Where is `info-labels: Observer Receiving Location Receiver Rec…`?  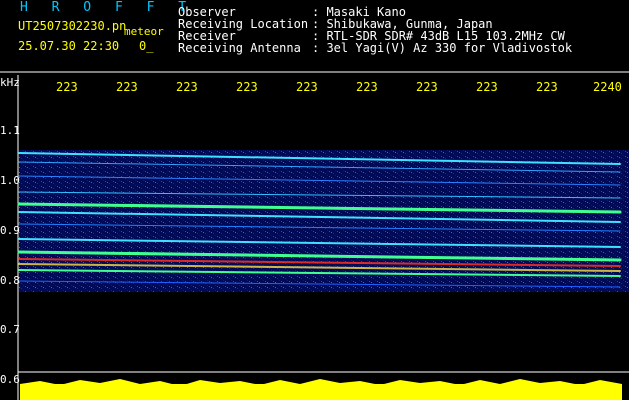
info-labels: Observer Receiving Location Receiver Rec… is located at coordinates (243, 30).